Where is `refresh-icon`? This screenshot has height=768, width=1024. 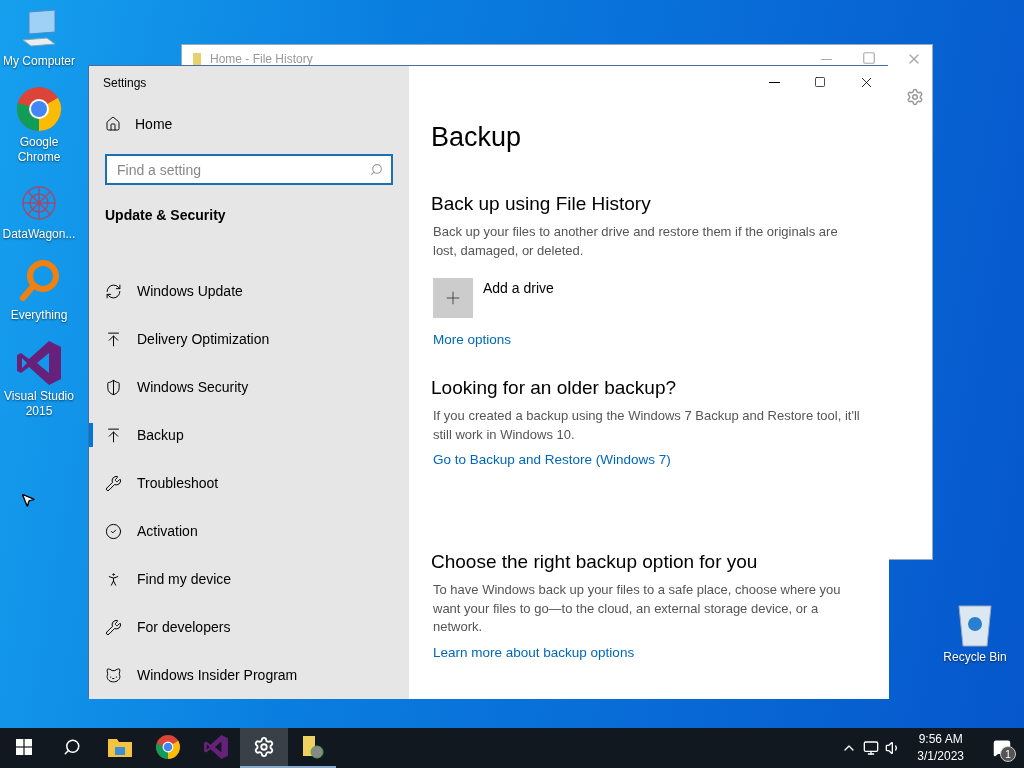
refresh-icon is located at coordinates (113, 291).